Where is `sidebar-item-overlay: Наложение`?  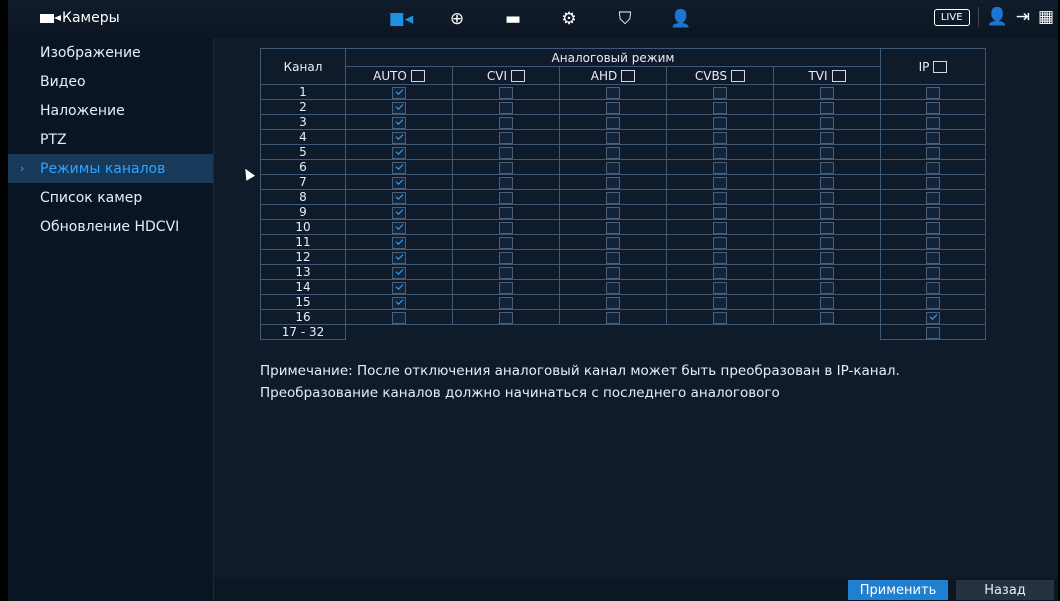 sidebar-item-overlay: Наложение is located at coordinates (110, 110).